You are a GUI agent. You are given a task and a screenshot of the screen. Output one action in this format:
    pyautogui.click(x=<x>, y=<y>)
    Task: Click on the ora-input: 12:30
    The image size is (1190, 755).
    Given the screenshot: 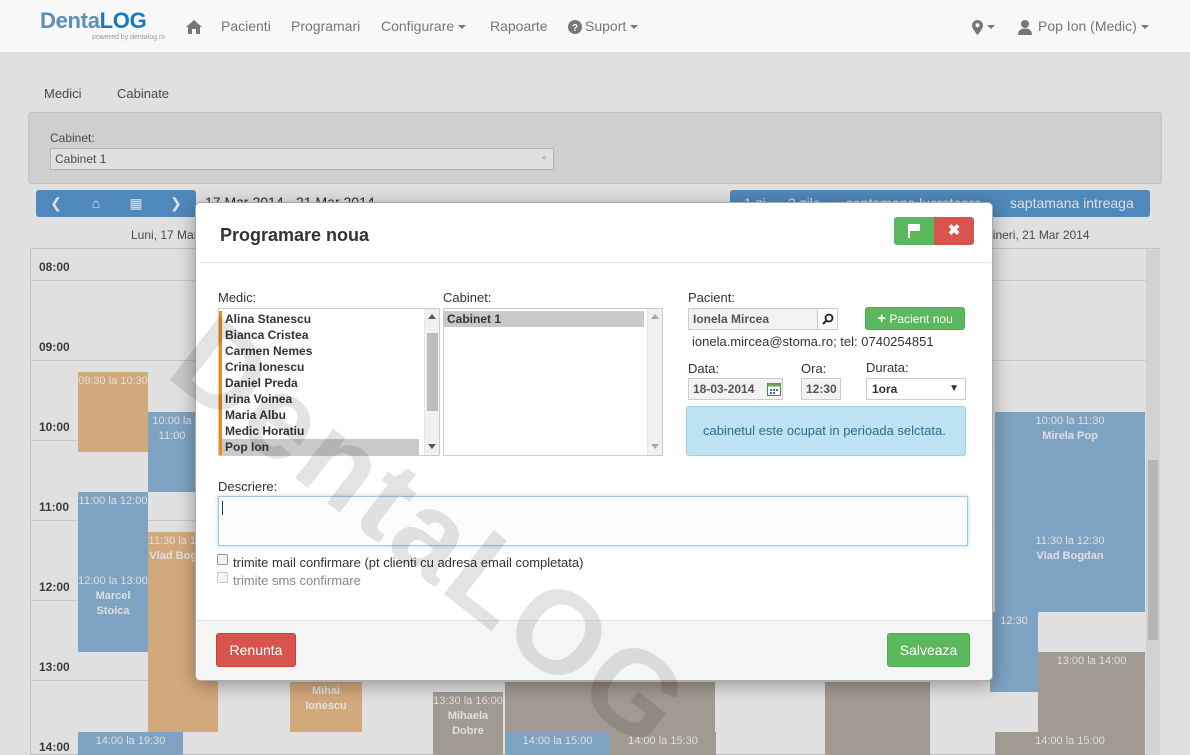 What is the action you would take?
    pyautogui.click(x=821, y=389)
    